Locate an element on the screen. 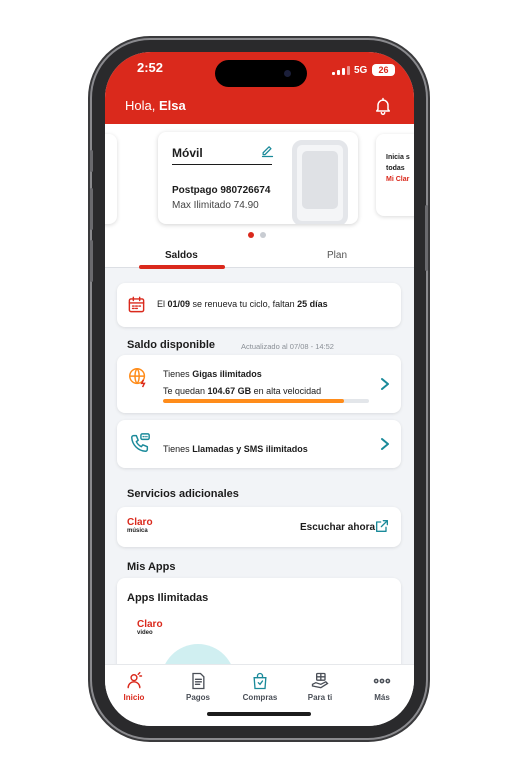  tab-plan: Plan is located at coordinates (337, 255).